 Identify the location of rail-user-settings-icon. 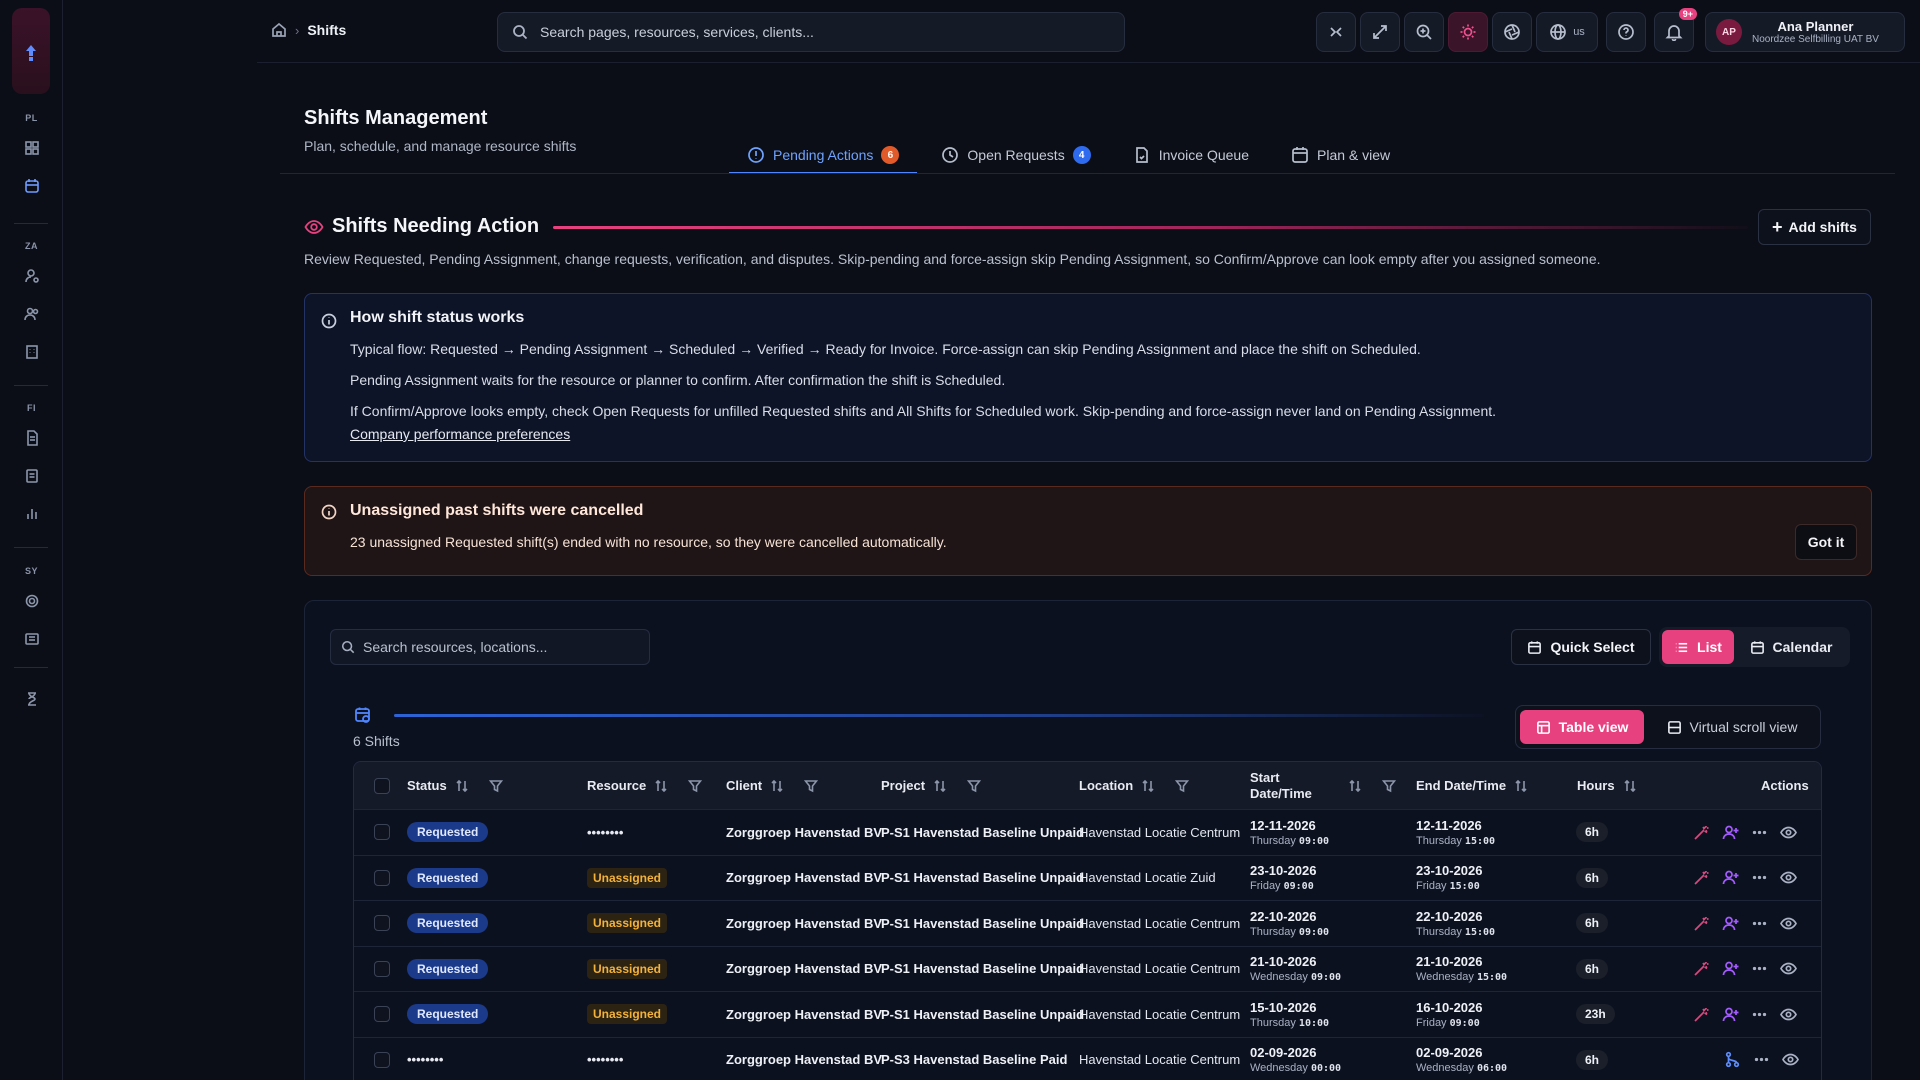
(32, 276).